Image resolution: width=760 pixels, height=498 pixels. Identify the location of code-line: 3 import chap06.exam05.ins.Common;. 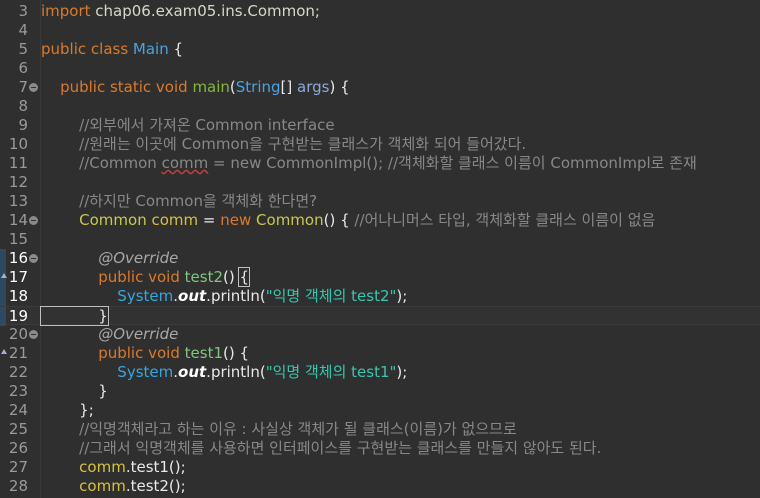
(380, 11).